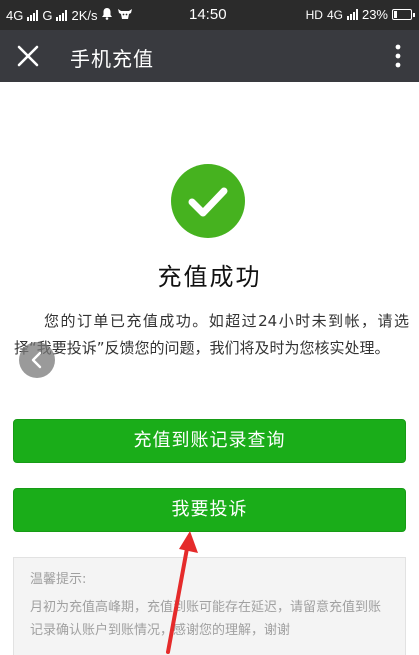 Image resolution: width=419 pixels, height=655 pixels. What do you see at coordinates (107, 15) in the screenshot?
I see `notification-bell-icon` at bounding box center [107, 15].